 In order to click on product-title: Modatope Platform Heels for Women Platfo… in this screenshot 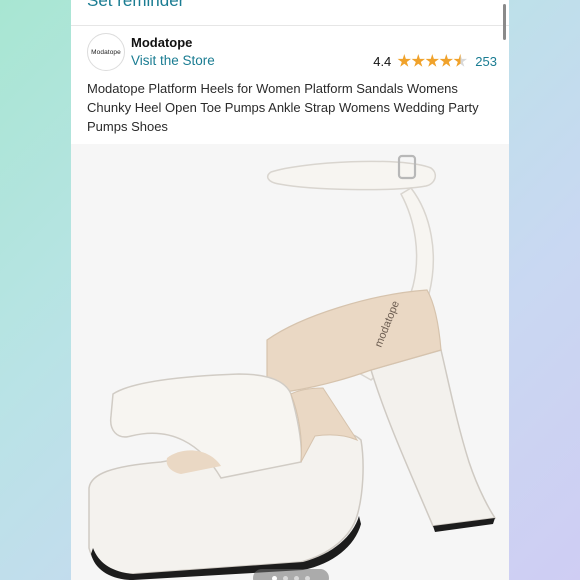, I will do `click(283, 107)`.